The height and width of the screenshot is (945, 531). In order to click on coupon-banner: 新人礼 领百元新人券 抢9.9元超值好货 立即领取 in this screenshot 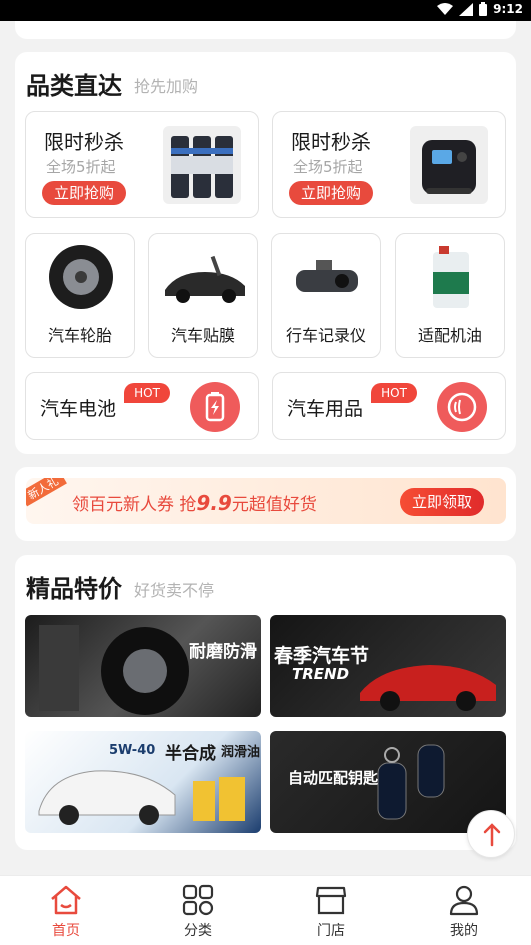, I will do `click(266, 501)`.